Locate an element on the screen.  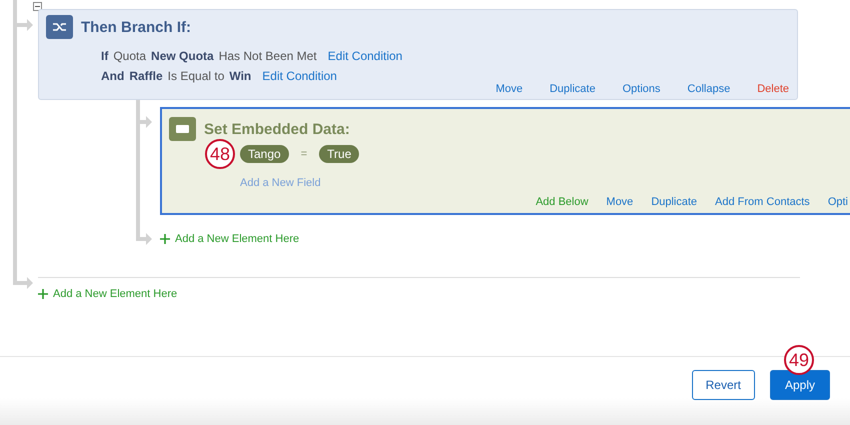
action-link: Add From Contacts is located at coordinates (762, 202).